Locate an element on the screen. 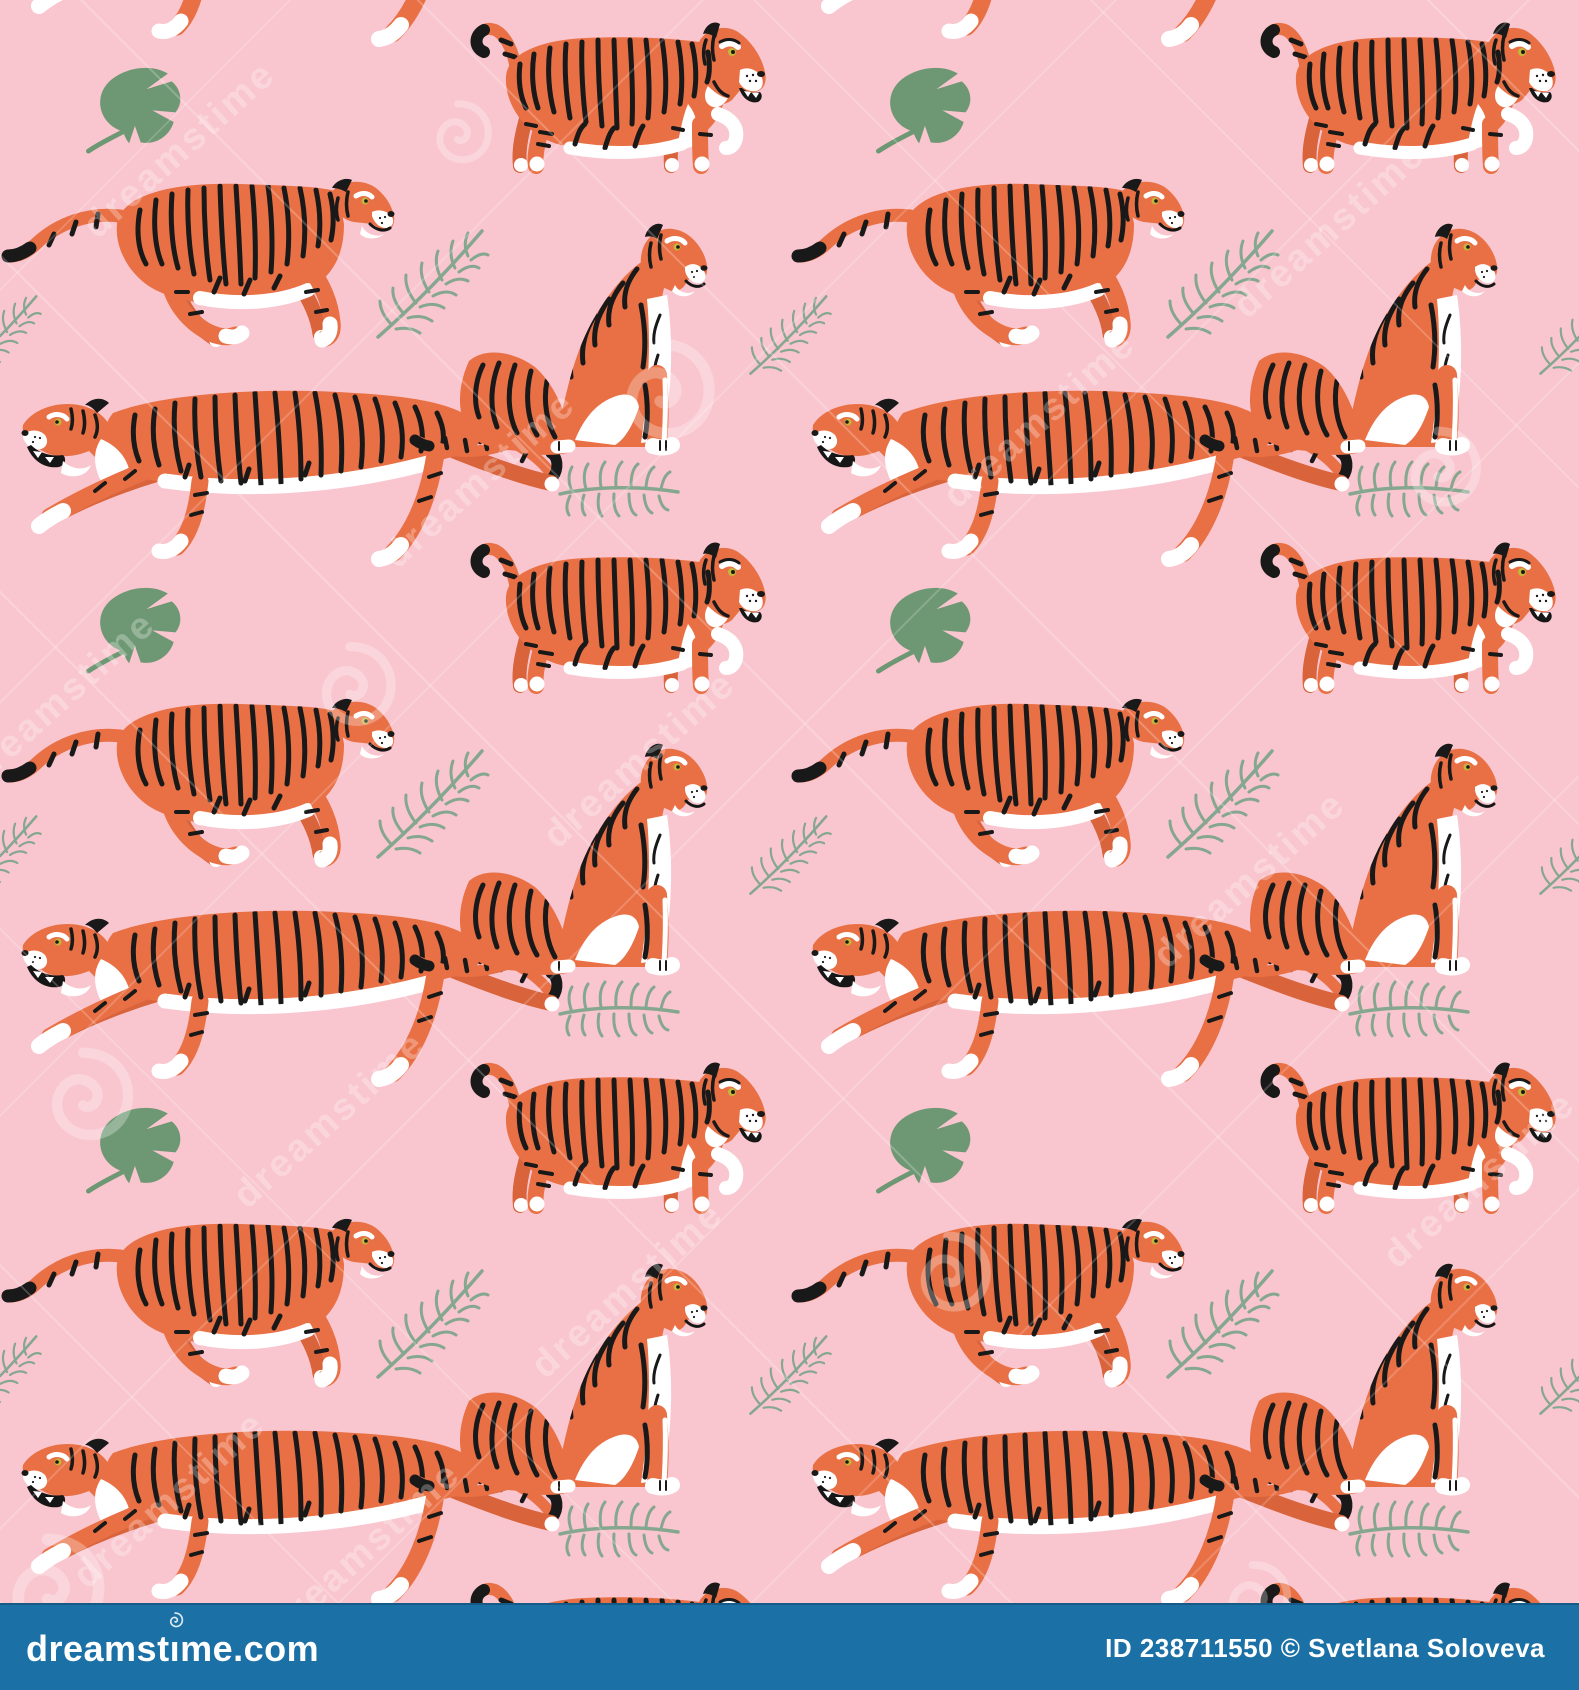  logo-spiral-icon is located at coordinates (176, 1619).